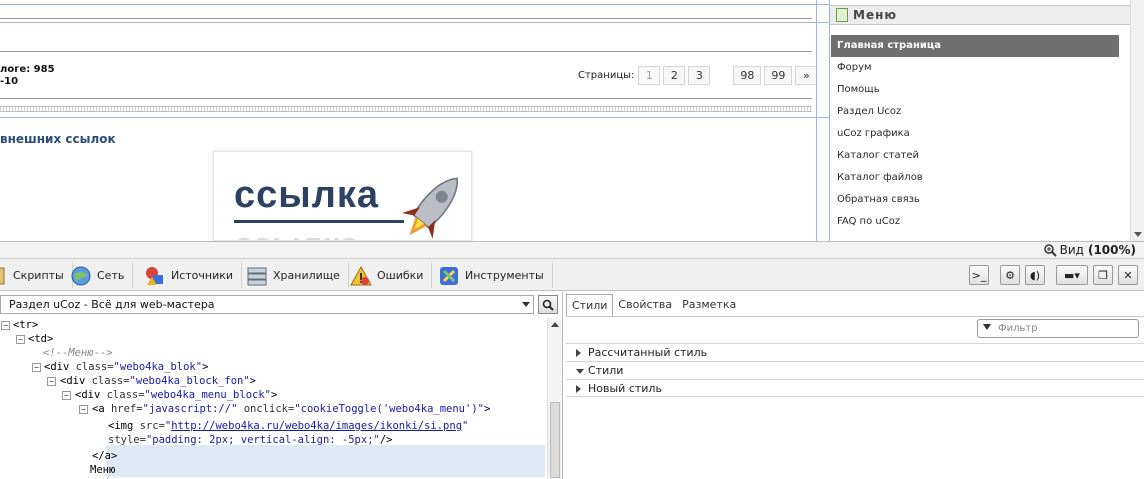 The height and width of the screenshot is (479, 1144). What do you see at coordinates (1058, 328) in the screenshot?
I see `filter-input: Фильтр` at bounding box center [1058, 328].